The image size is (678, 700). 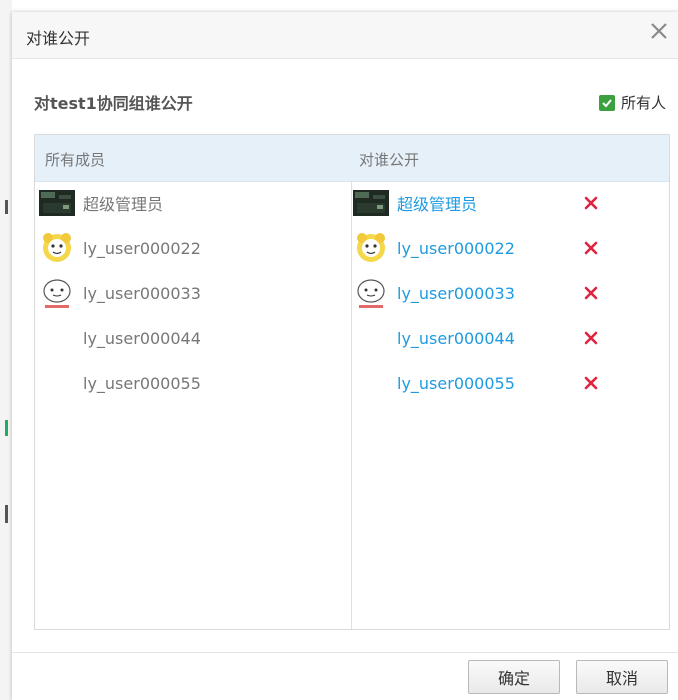 What do you see at coordinates (6, 350) in the screenshot?
I see `background-panel` at bounding box center [6, 350].